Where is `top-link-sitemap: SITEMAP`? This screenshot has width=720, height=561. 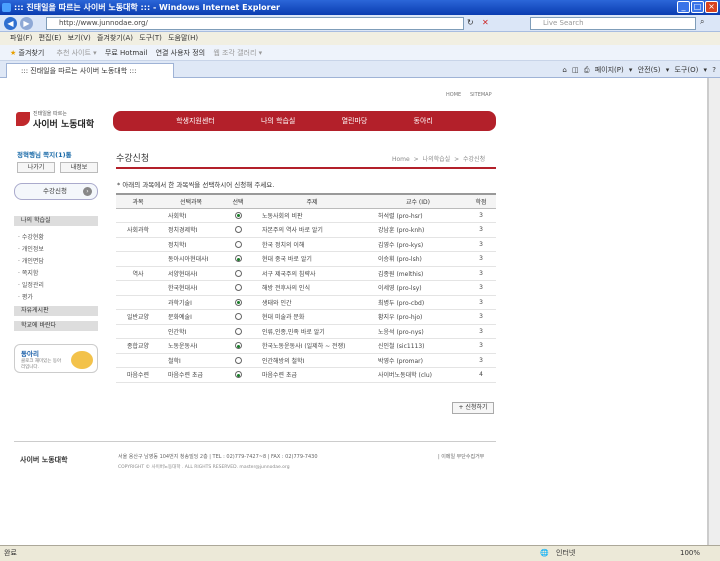
top-link-sitemap: SITEMAP is located at coordinates (481, 95).